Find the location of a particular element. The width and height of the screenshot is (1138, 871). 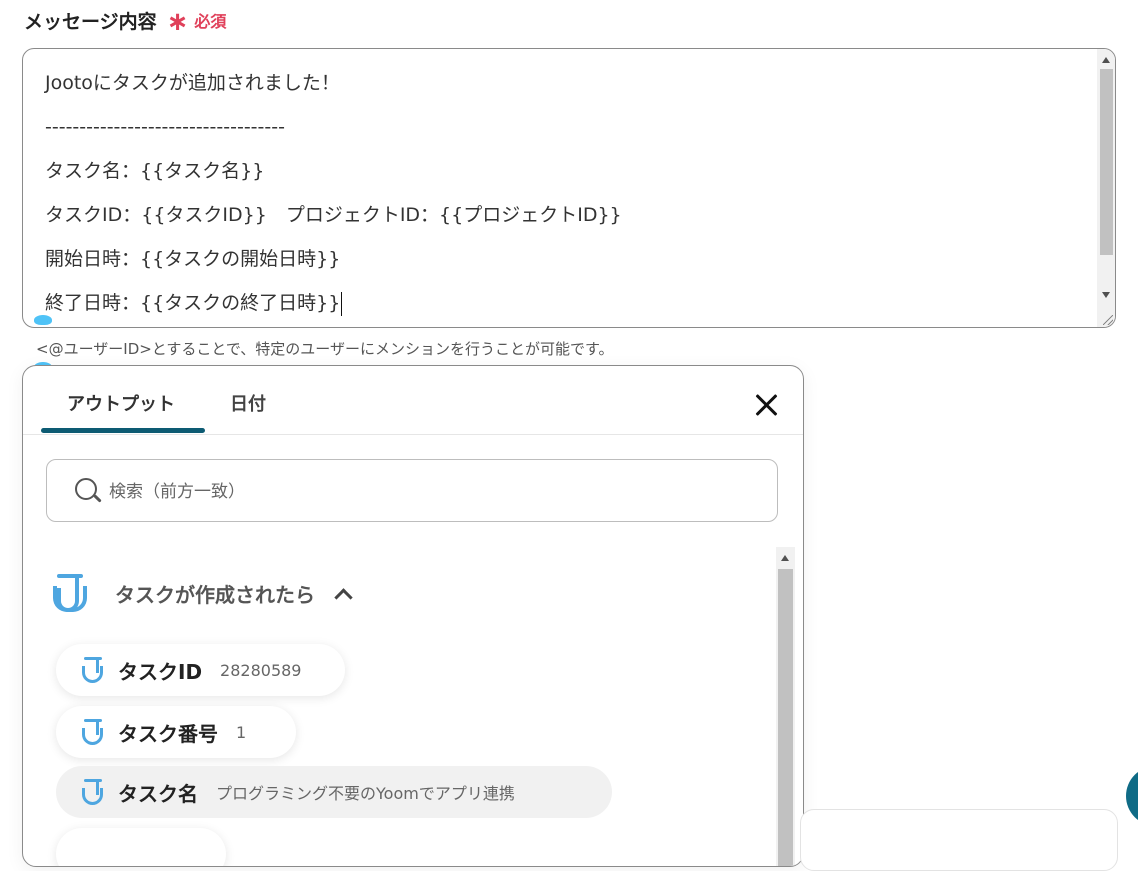

required-indicator: ∗ 必須 is located at coordinates (196, 22).